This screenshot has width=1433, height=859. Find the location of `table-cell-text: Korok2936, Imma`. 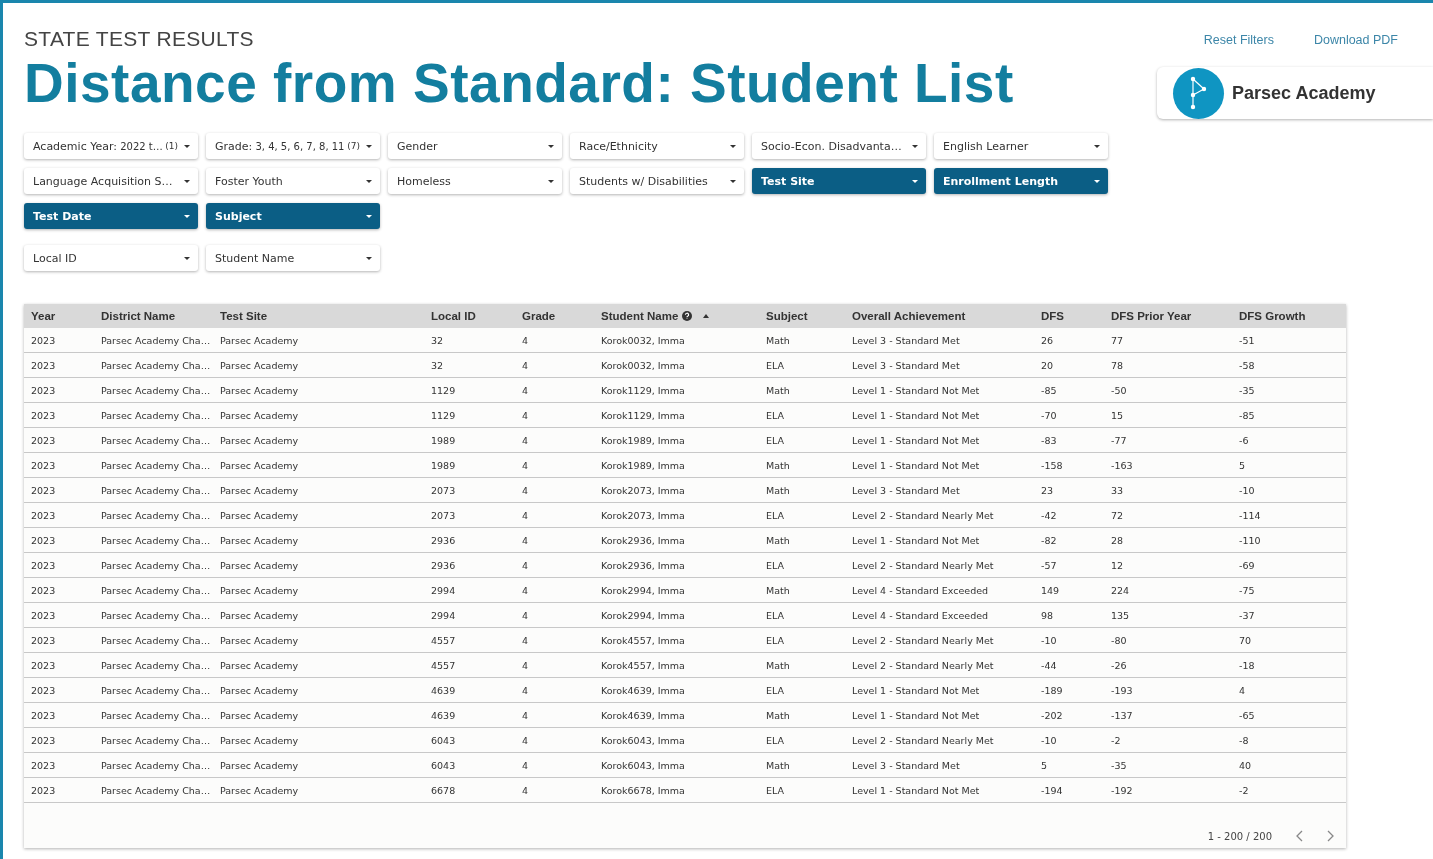

table-cell-text: Korok2936, Imma is located at coordinates (643, 540).